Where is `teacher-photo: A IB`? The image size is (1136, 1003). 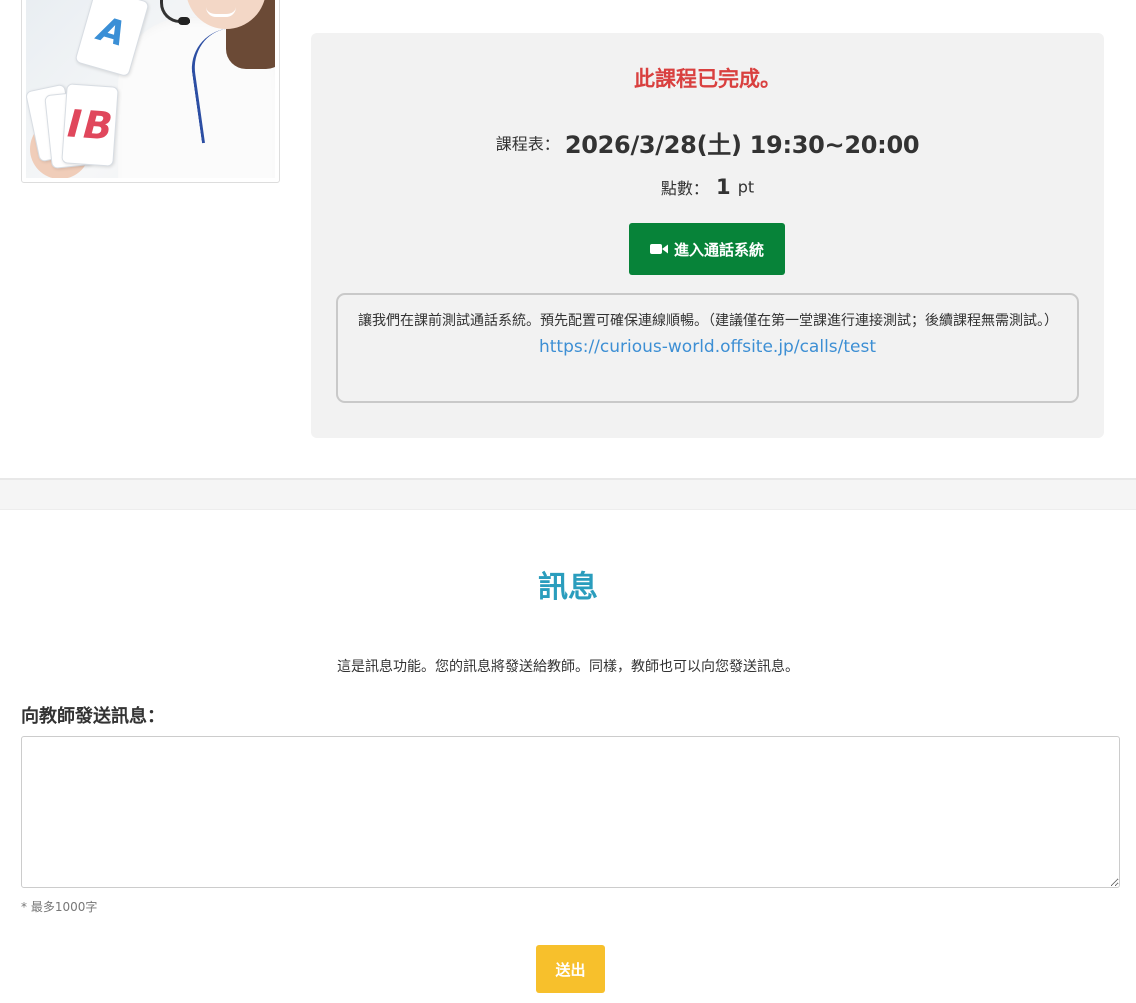 teacher-photo: A IB is located at coordinates (150, 89).